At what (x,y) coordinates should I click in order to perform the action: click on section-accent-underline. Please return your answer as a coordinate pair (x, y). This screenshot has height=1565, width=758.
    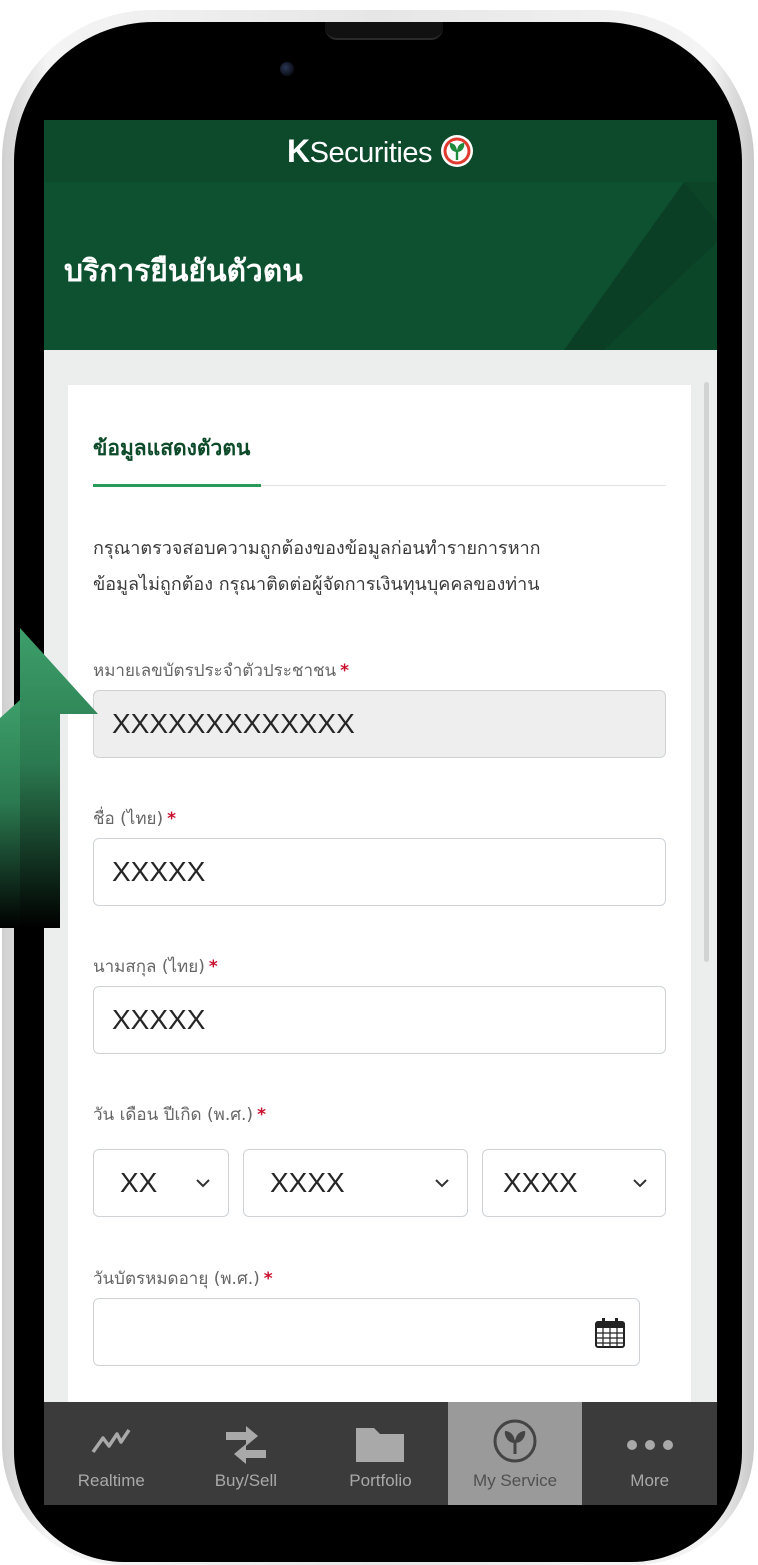
    Looking at the image, I should click on (177, 485).